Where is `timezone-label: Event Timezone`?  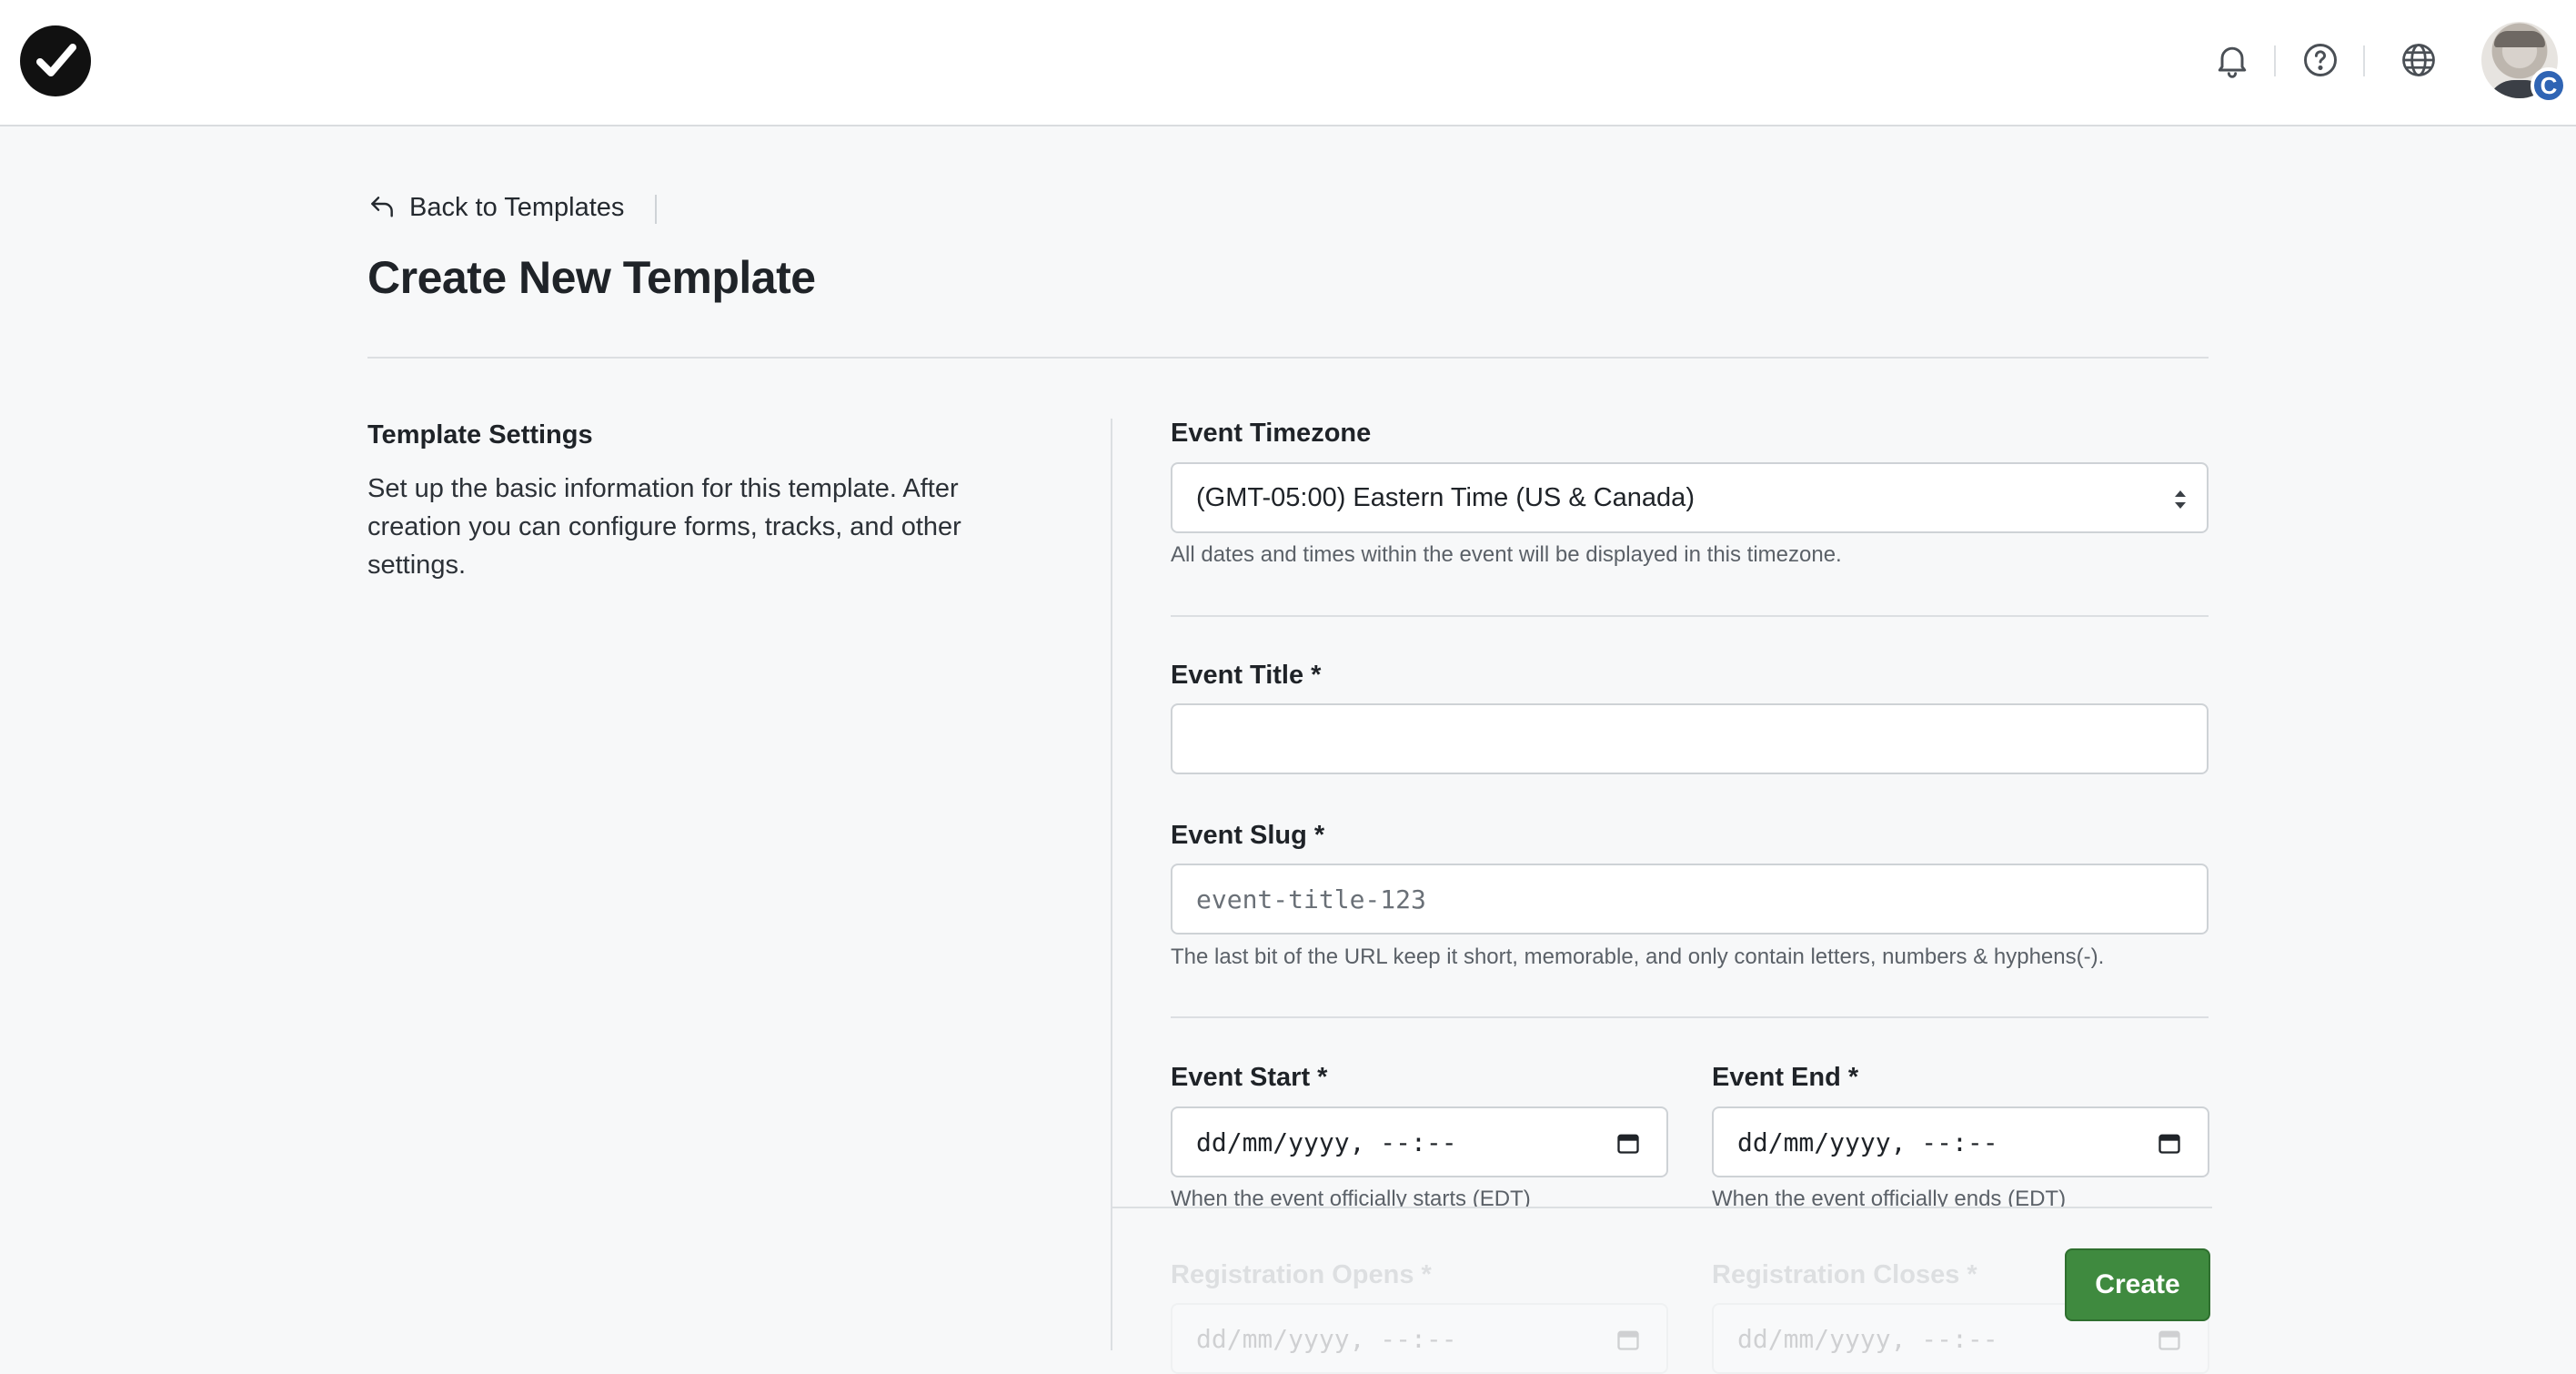 timezone-label: Event Timezone is located at coordinates (1271, 433).